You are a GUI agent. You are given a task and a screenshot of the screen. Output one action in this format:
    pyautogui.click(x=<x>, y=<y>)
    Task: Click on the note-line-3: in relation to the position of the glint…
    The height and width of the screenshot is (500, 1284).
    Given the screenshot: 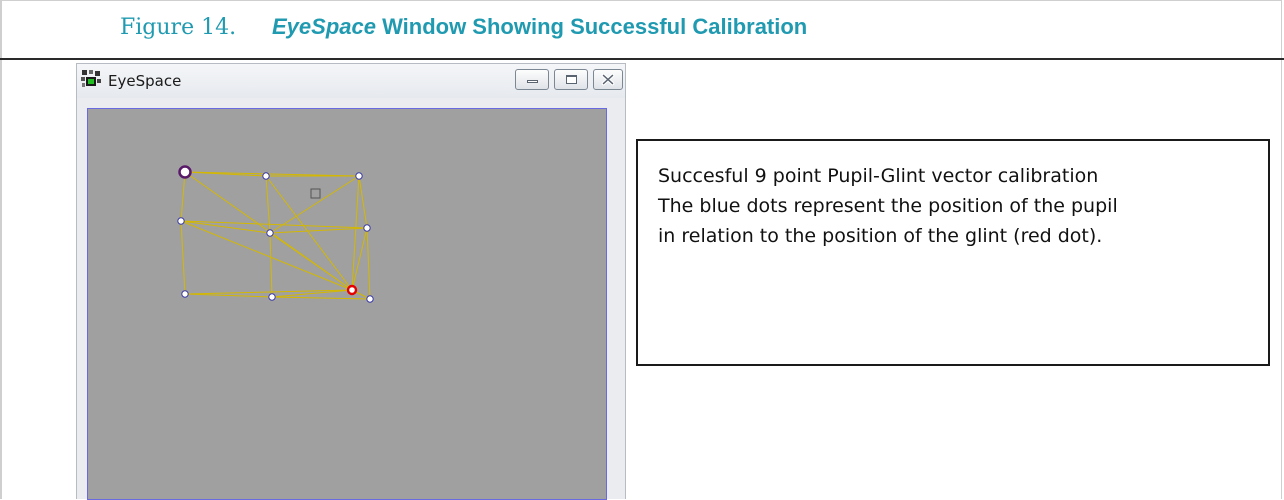 What is the action you would take?
    pyautogui.click(x=880, y=236)
    